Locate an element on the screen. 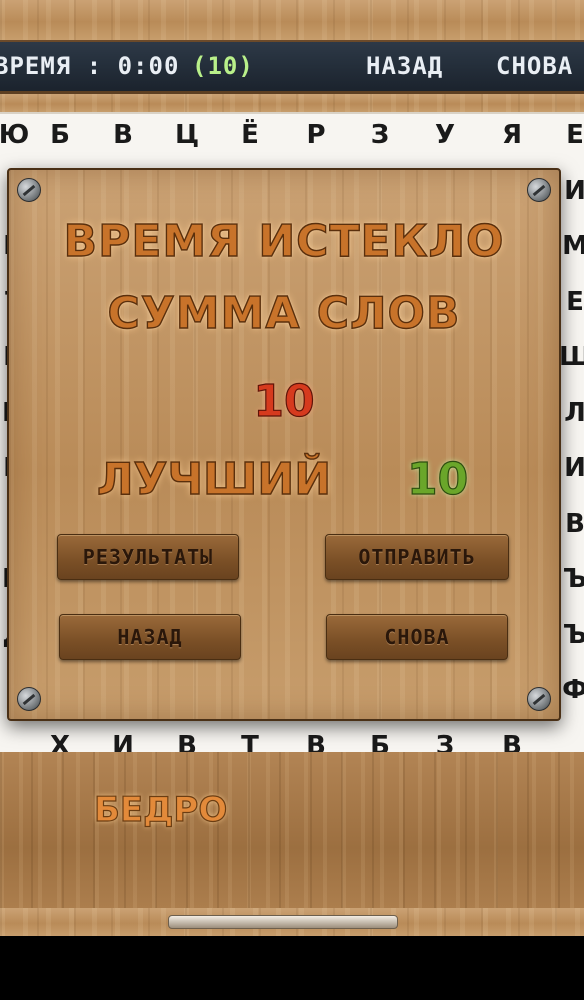 The width and height of the screenshot is (584, 1000). grid-letter: Ц is located at coordinates (187, 135).